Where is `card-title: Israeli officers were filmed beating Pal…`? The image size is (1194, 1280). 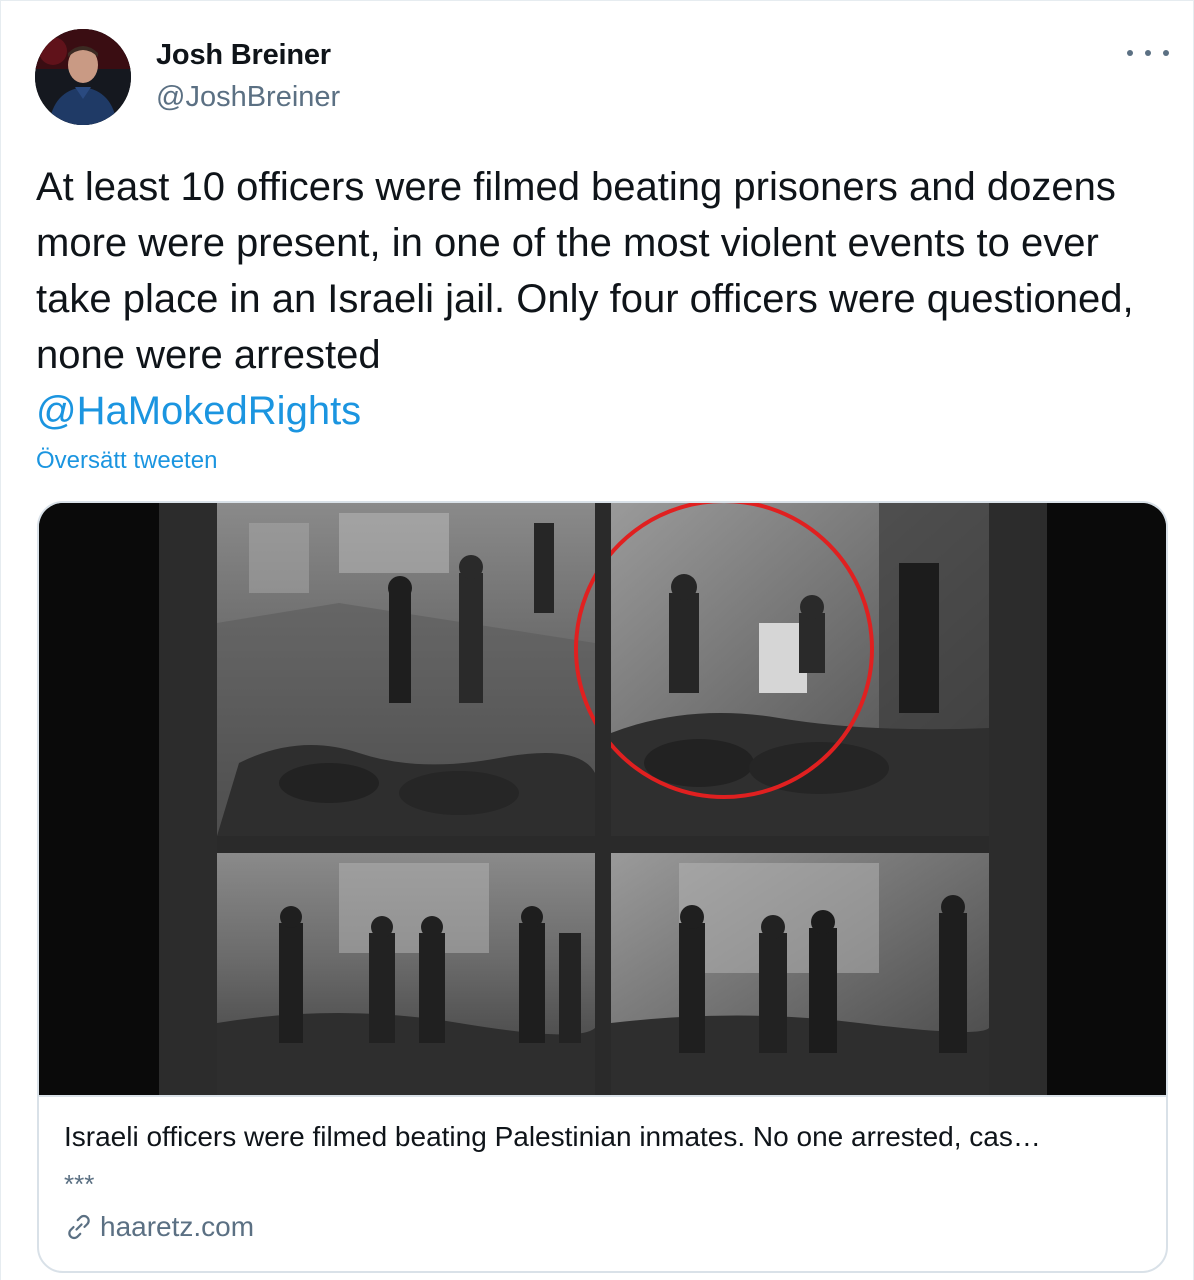
card-title: Israeli officers were filmed beating Pal… is located at coordinates (604, 1137).